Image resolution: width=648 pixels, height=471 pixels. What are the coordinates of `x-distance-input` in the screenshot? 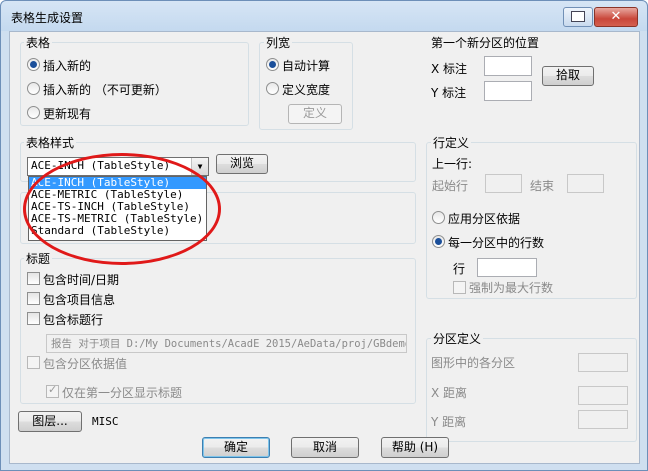 It's located at (603, 395).